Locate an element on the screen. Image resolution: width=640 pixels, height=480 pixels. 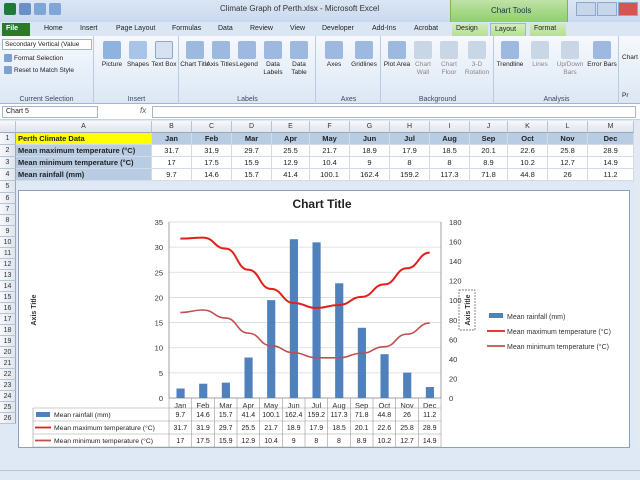
row-header: 6 is located at coordinates (8, 198).